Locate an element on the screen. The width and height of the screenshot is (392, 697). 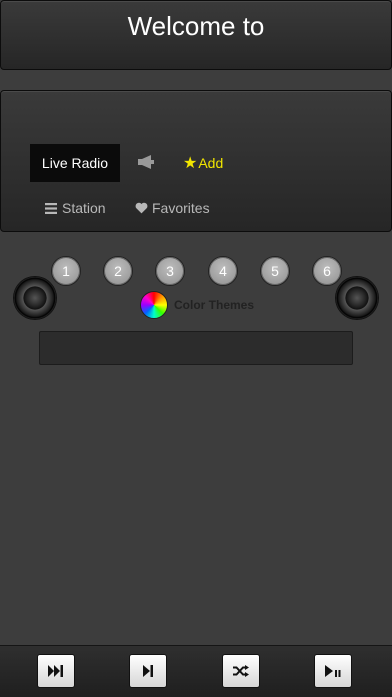
play-pause-icon is located at coordinates (333, 671).